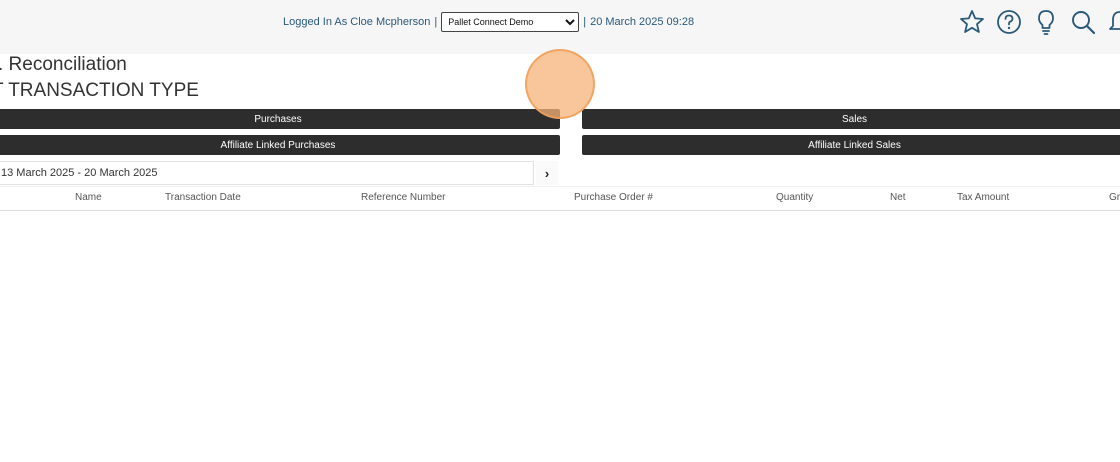 This screenshot has width=1120, height=462. I want to click on search-icon, so click(1083, 22).